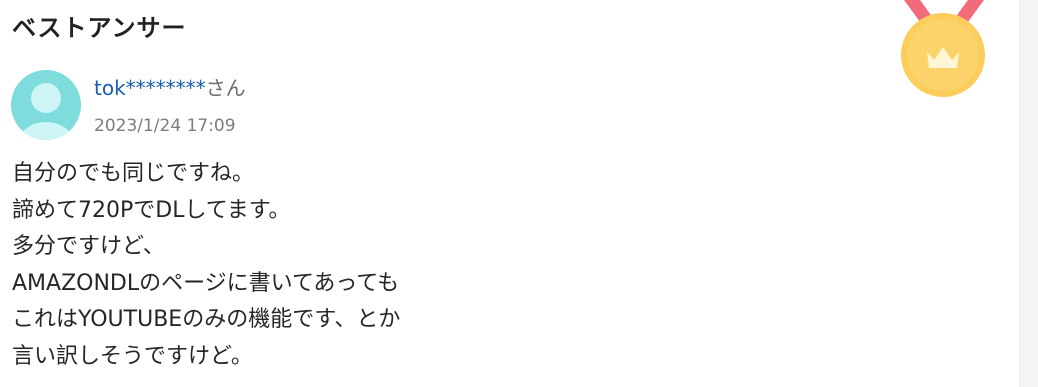  Describe the element at coordinates (165, 126) in the screenshot. I see `answer-timestamp: 2023/1/24 17:09` at that location.